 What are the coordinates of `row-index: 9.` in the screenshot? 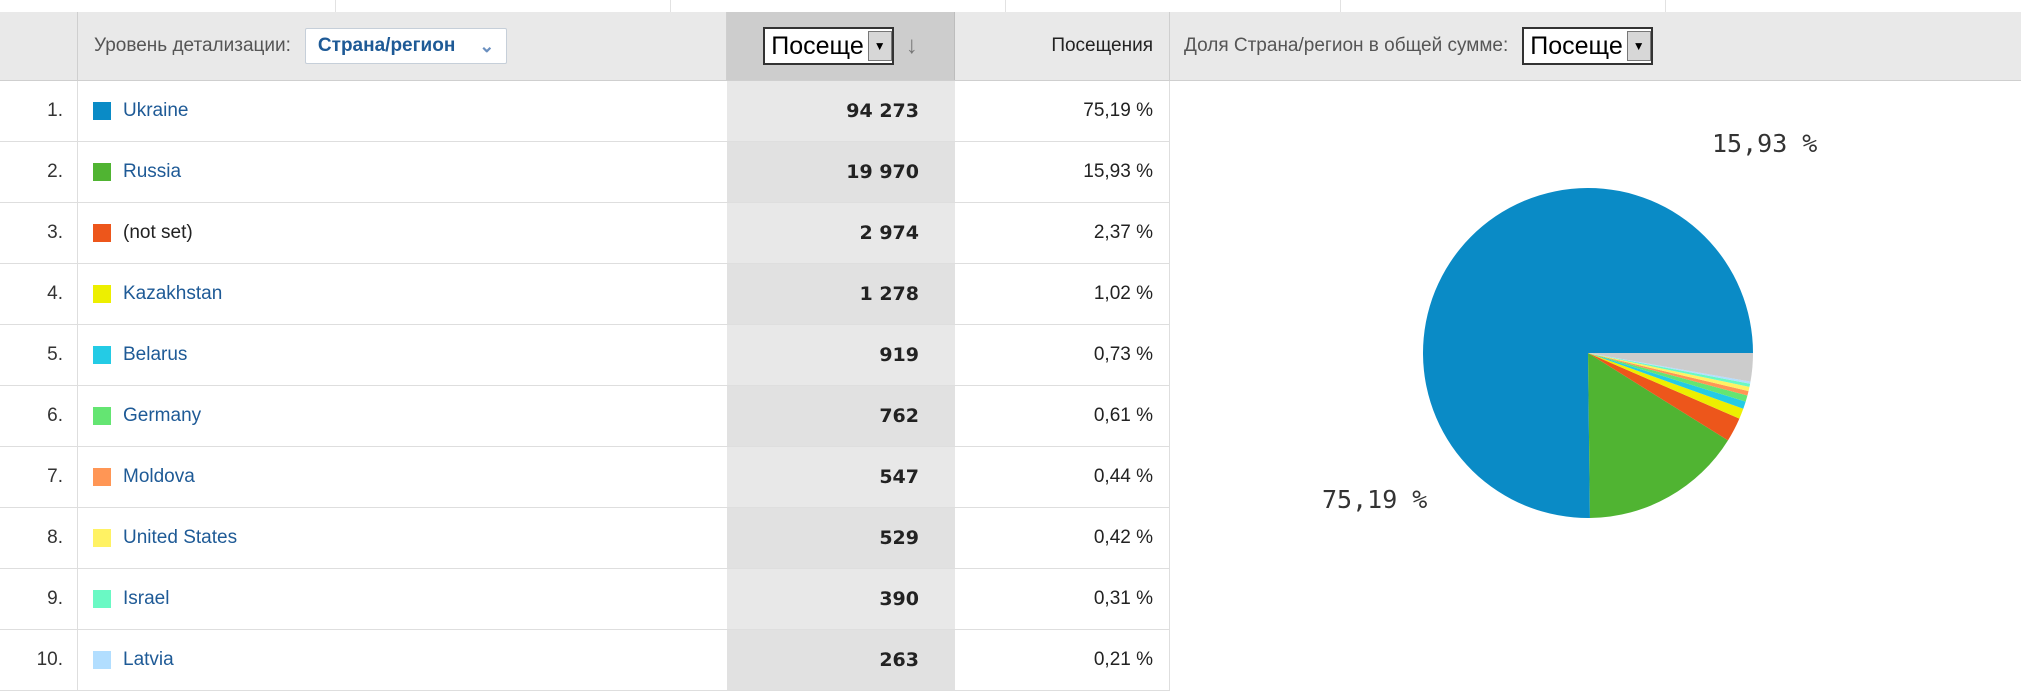 It's located at (39, 599).